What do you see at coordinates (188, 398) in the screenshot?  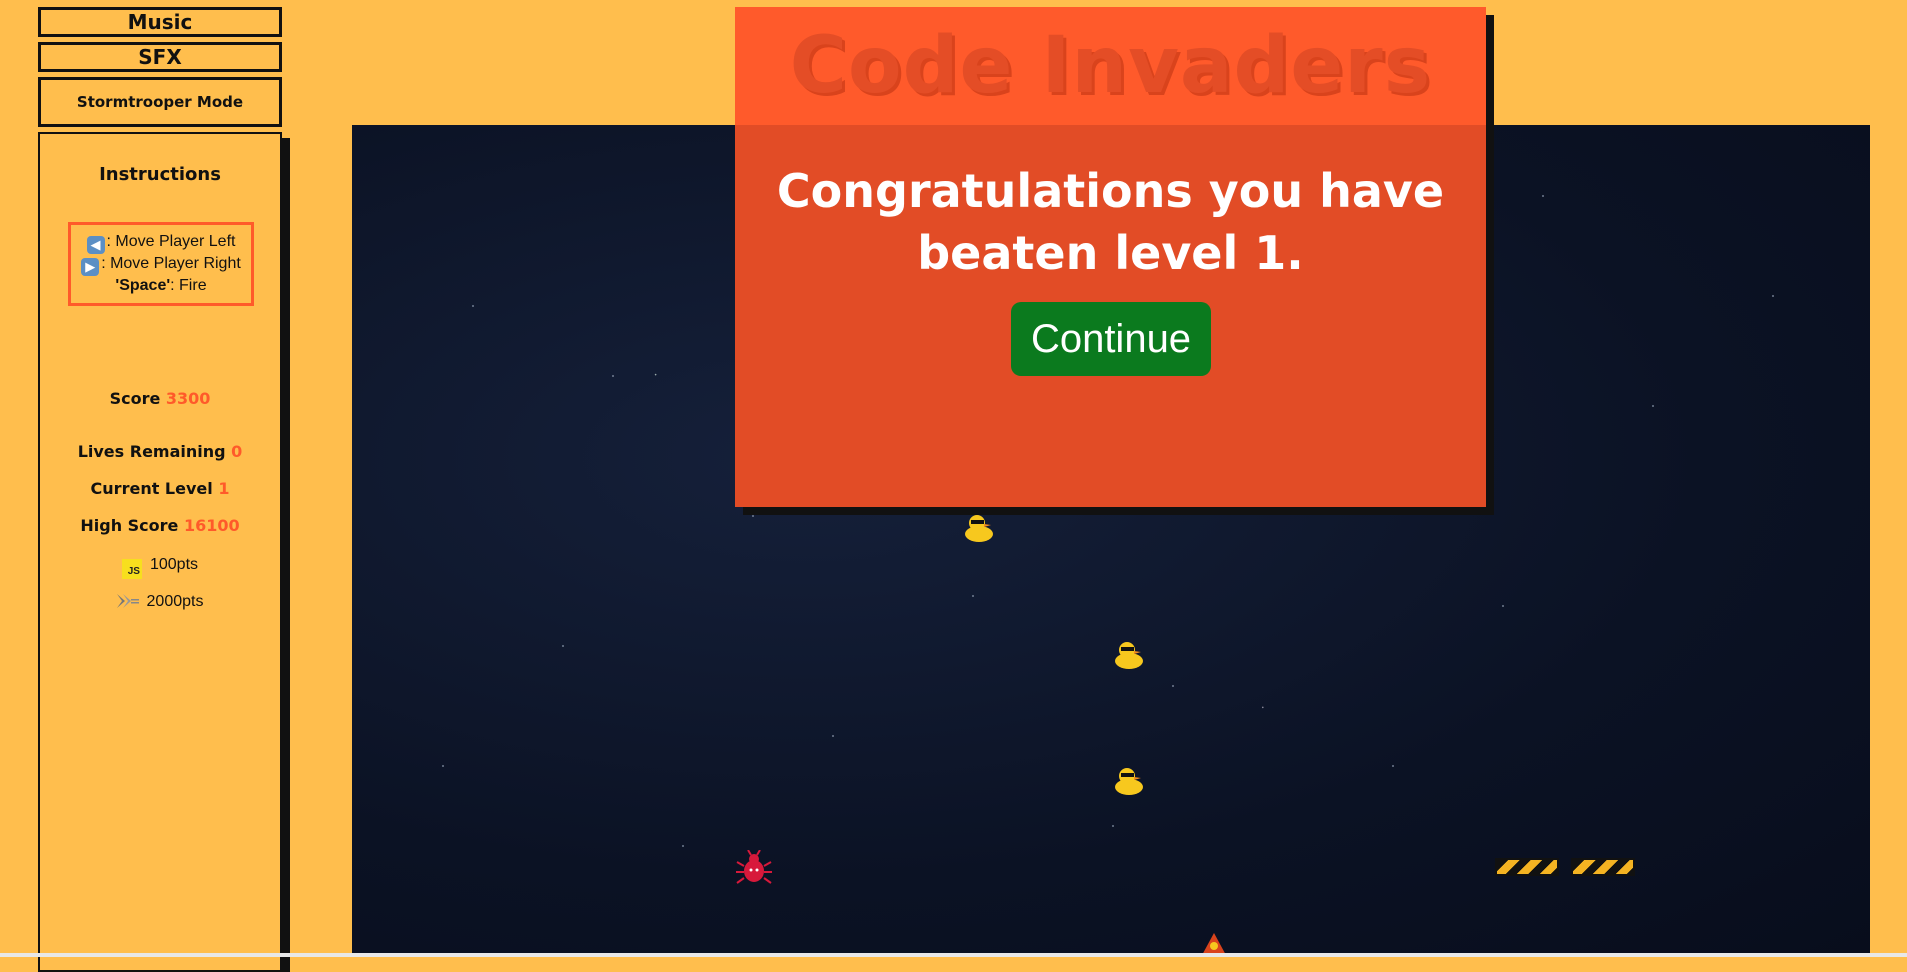 I see `score-value: 3300` at bounding box center [188, 398].